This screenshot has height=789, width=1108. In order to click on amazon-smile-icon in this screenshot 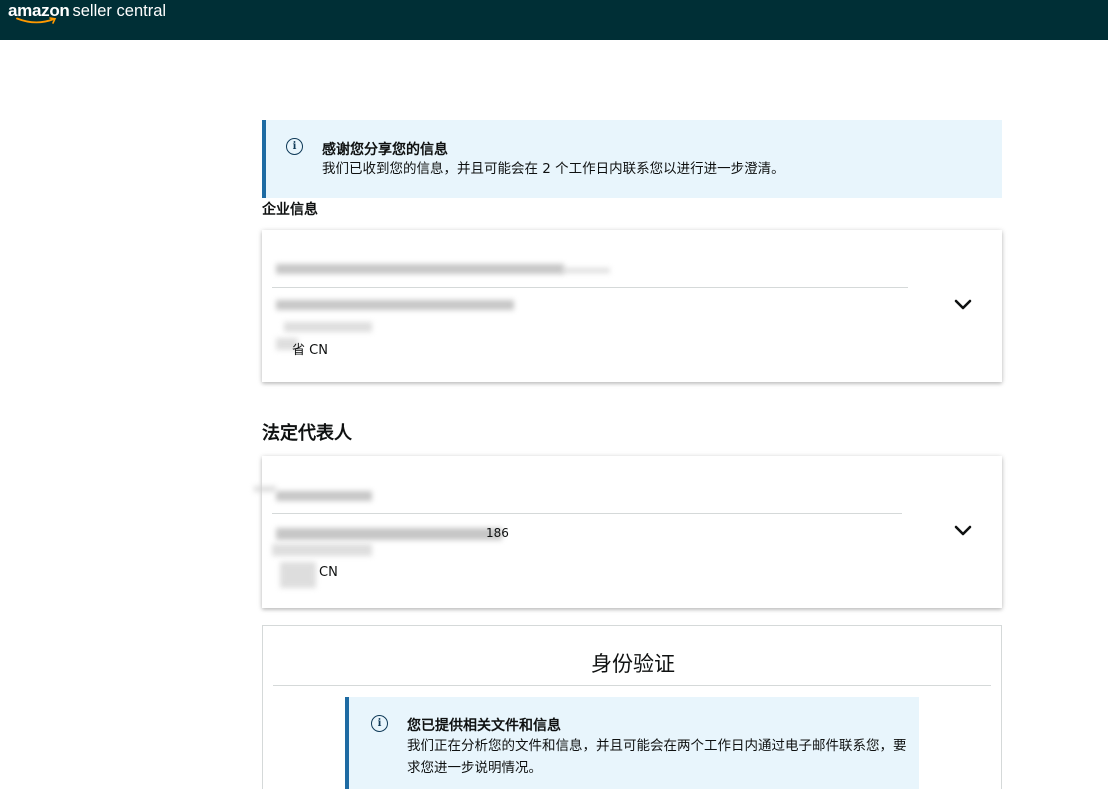, I will do `click(36, 20)`.